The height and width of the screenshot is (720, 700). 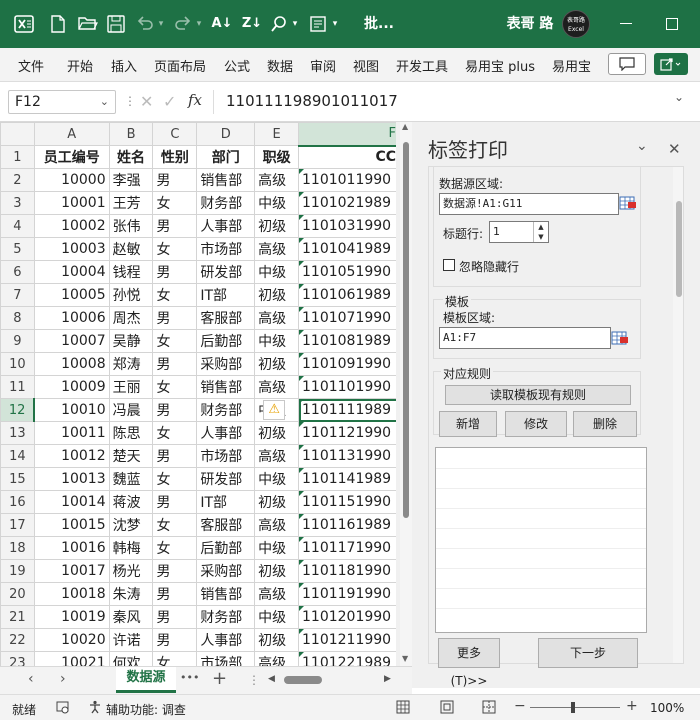 I want to click on addin-icon, so click(x=318, y=24).